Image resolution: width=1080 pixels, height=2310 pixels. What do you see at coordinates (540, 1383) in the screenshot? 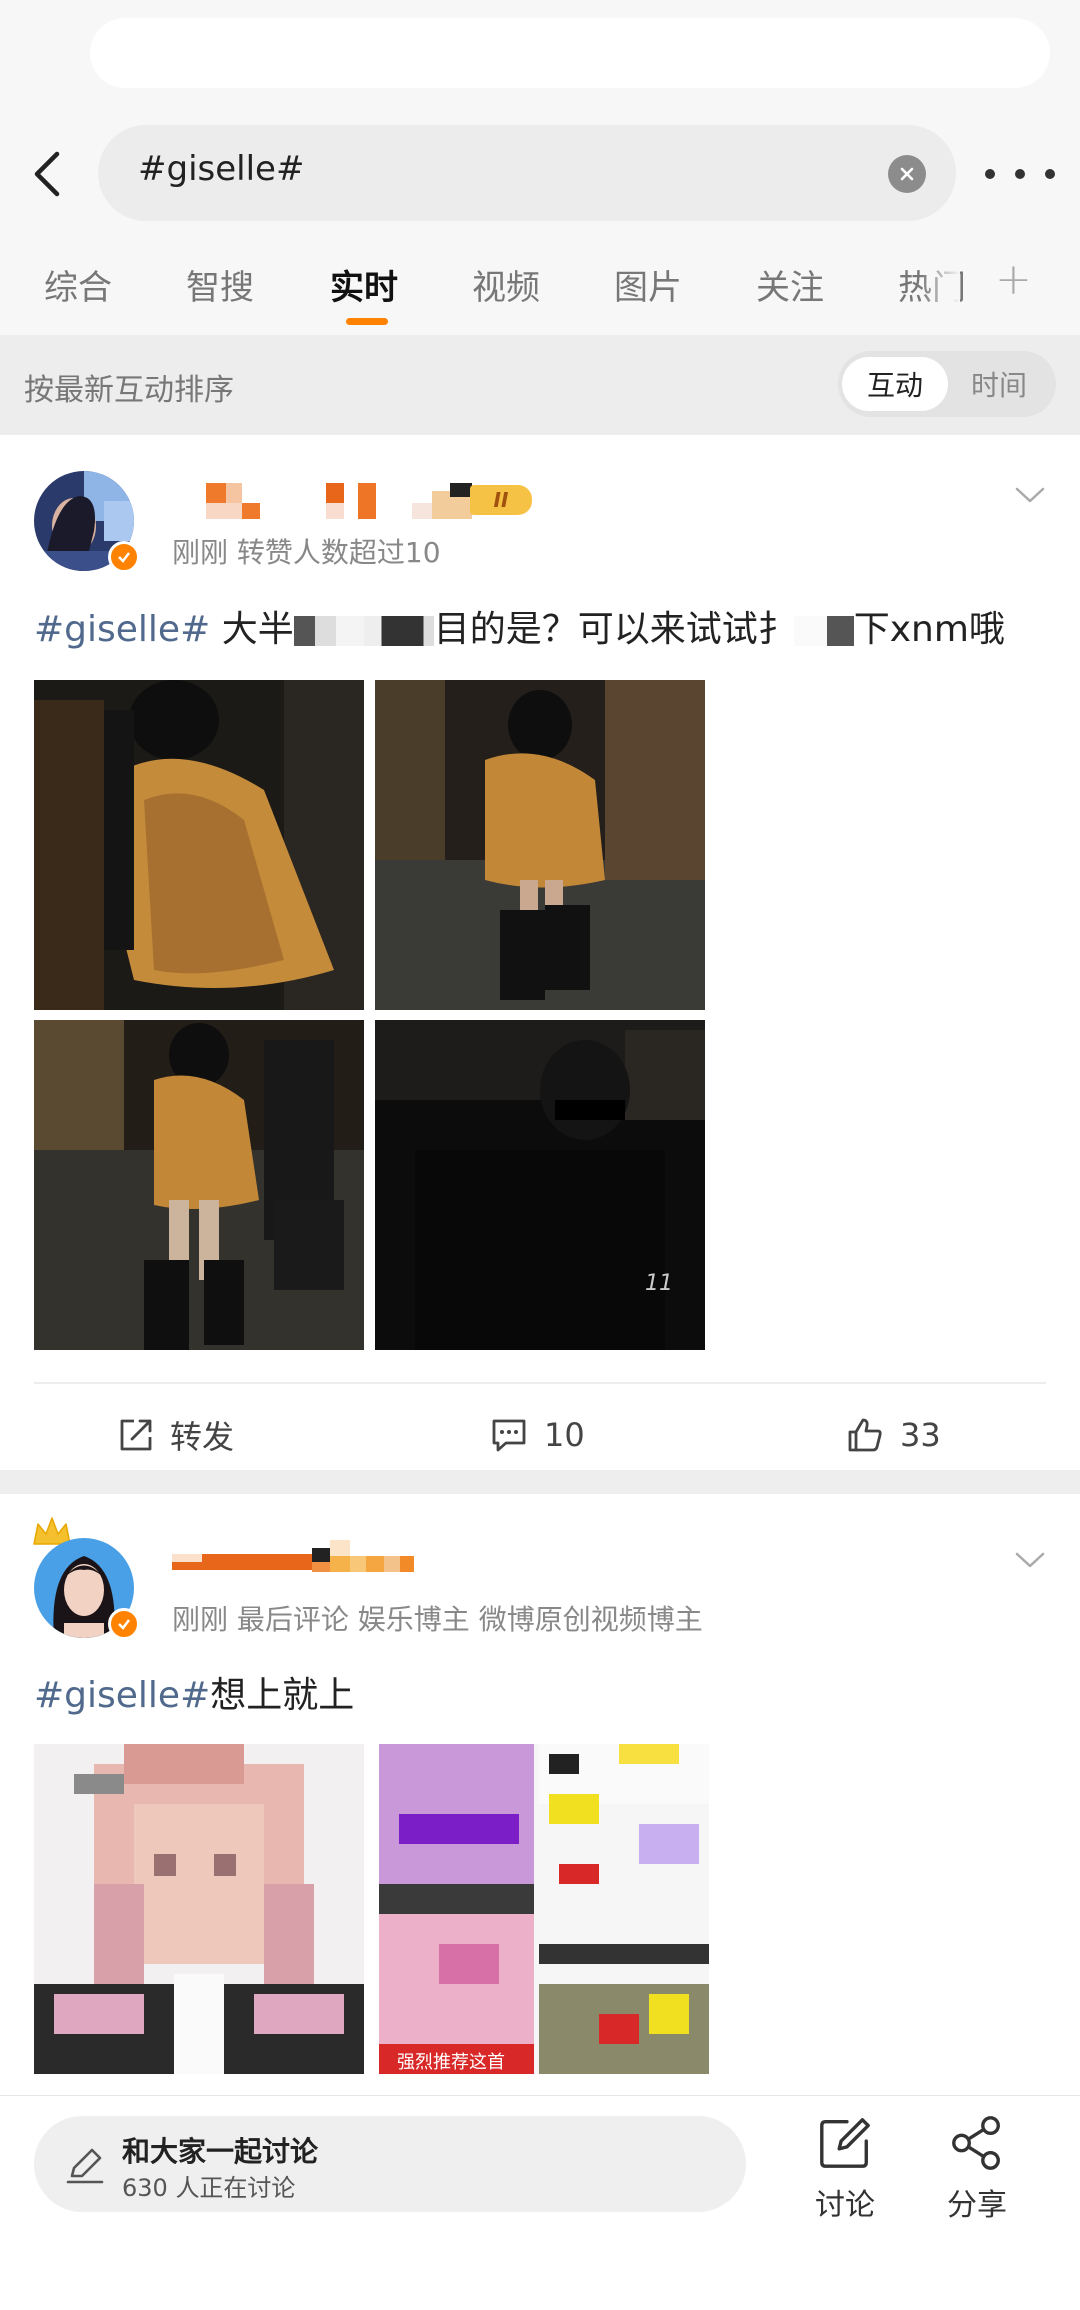
I see `divider` at bounding box center [540, 1383].